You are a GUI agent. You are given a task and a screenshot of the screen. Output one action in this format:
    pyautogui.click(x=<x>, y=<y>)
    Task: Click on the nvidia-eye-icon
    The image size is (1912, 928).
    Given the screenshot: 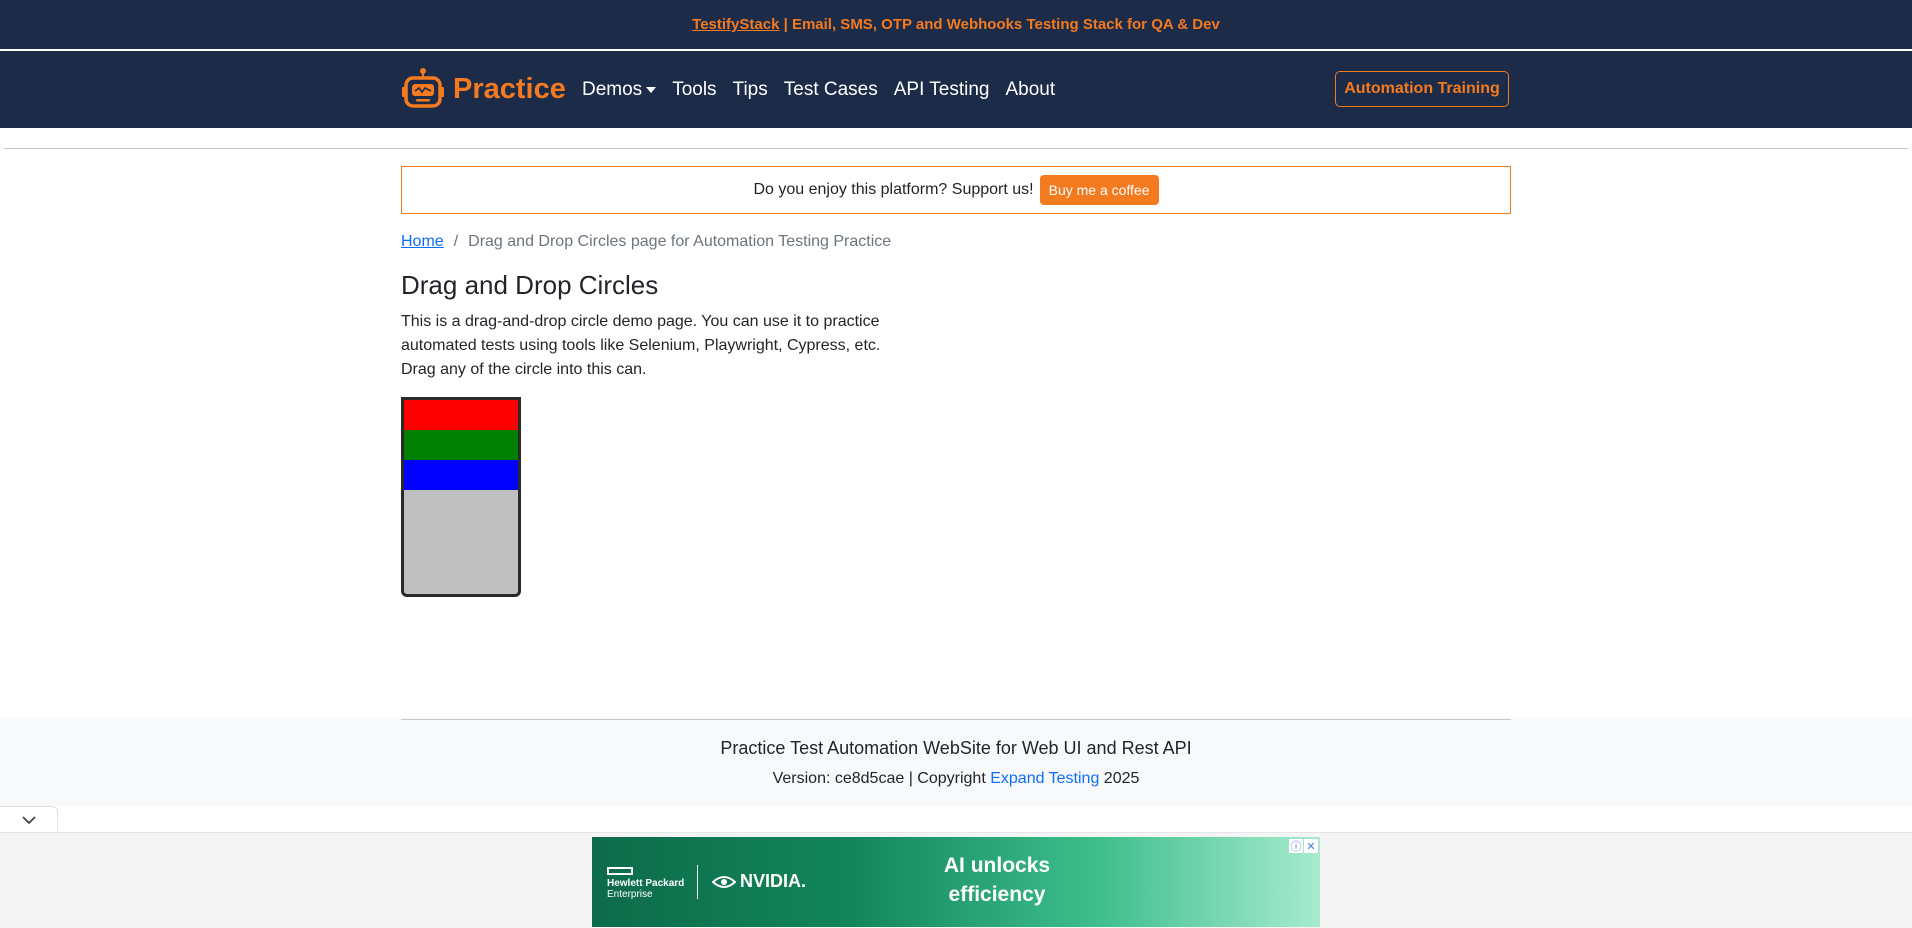 What is the action you would take?
    pyautogui.click(x=724, y=881)
    